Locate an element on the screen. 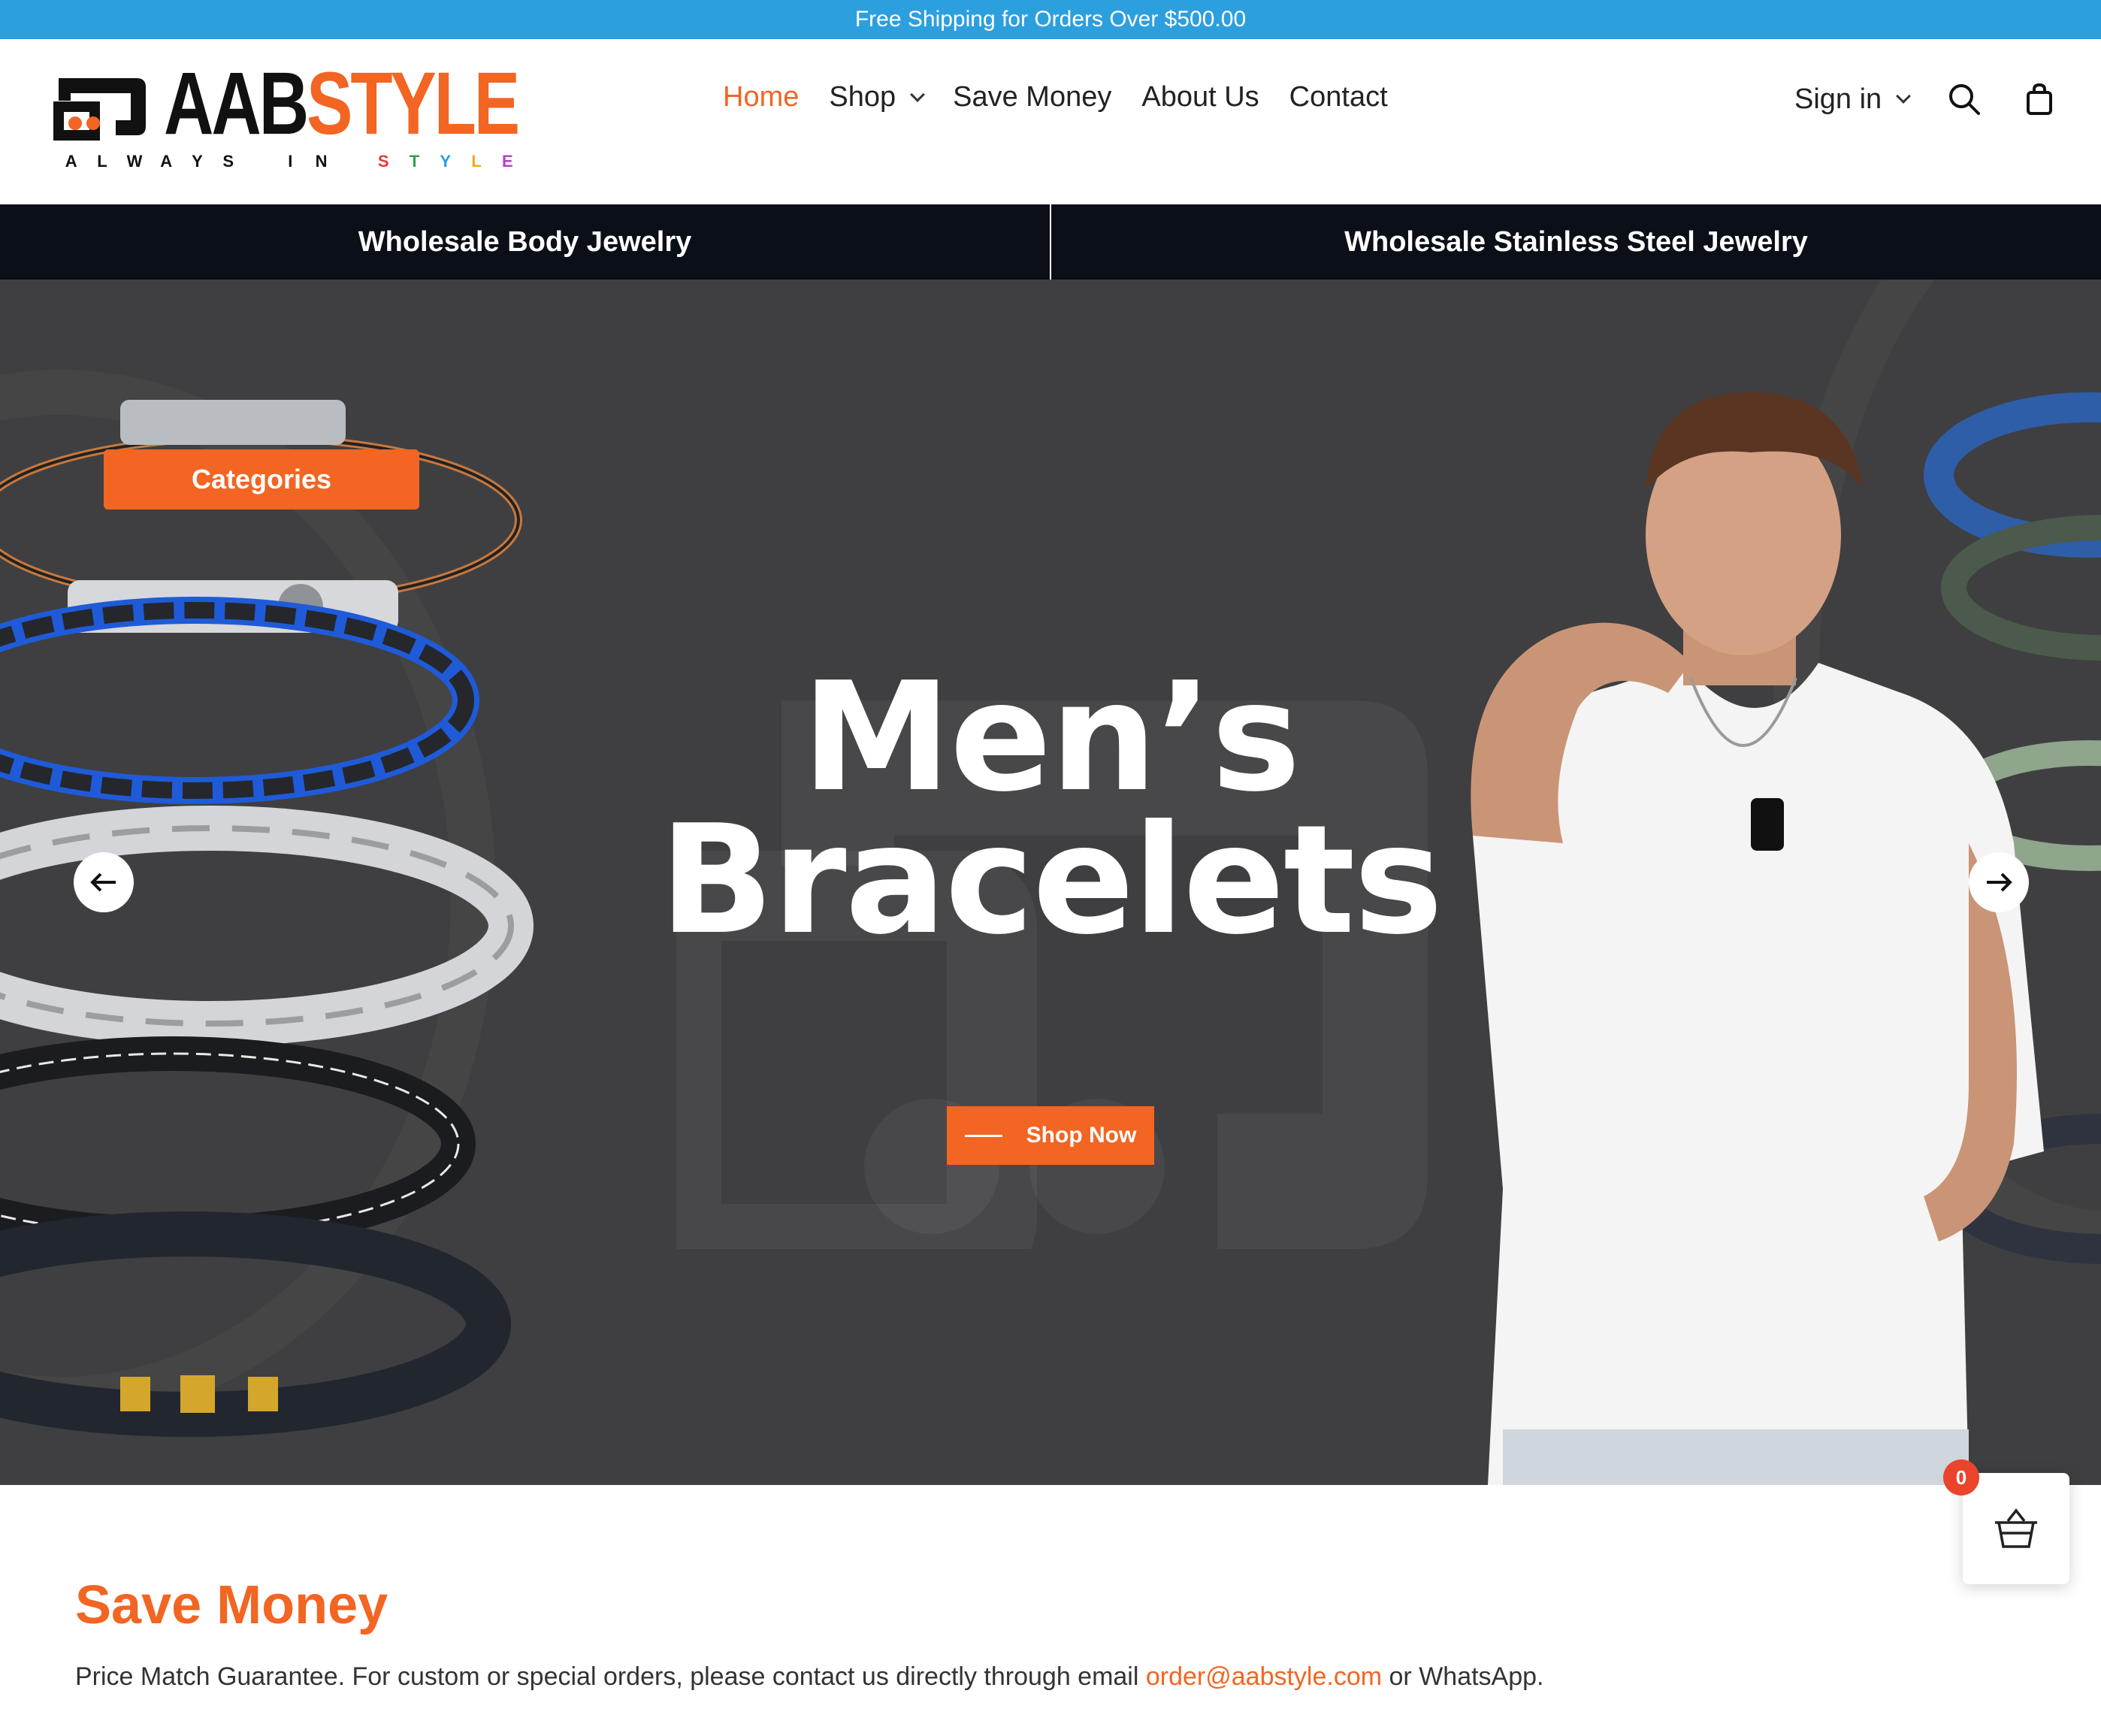  announcement-bar: Free Shipping for Orders Over $500.00 is located at coordinates (1050, 19).